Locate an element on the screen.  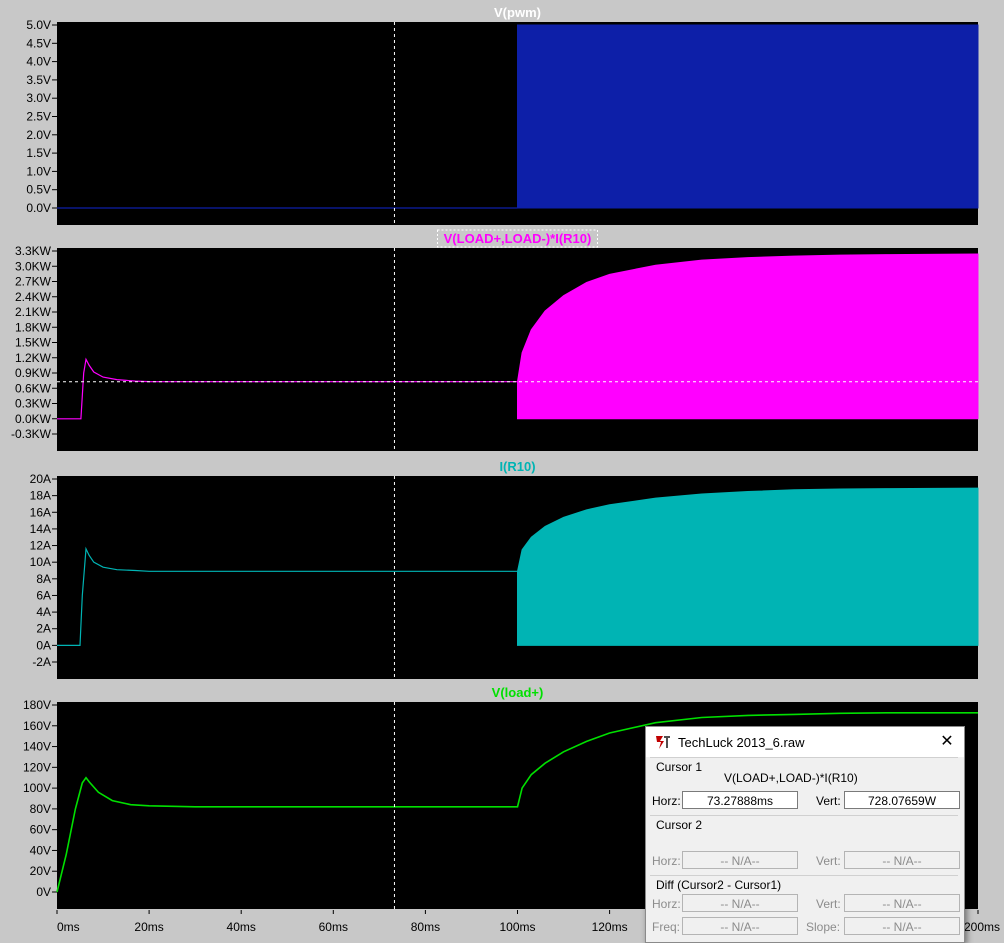
y-tick-label: 2.5V is located at coordinates (38, 117).